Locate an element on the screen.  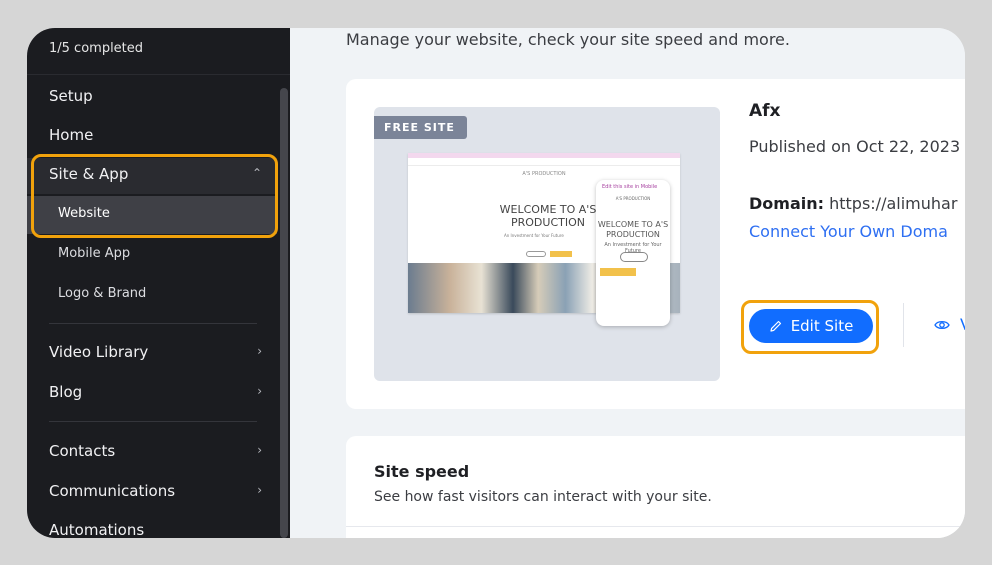
sidebar-item-setup: Setup is located at coordinates (71, 96).